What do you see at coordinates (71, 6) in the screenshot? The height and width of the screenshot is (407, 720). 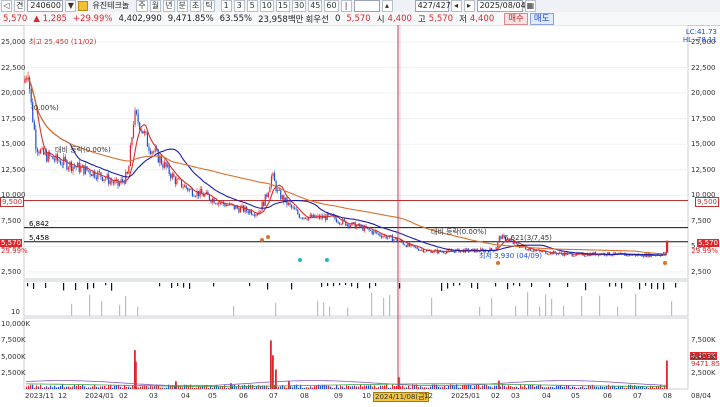 I see `symbol-search-button: ▼` at bounding box center [71, 6].